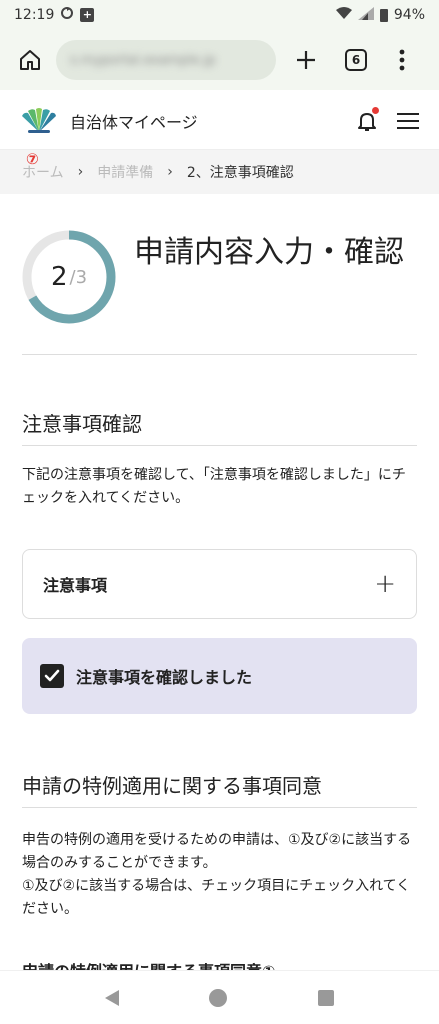 This screenshot has height=1024, width=439. I want to click on check-icon, so click(52, 675).